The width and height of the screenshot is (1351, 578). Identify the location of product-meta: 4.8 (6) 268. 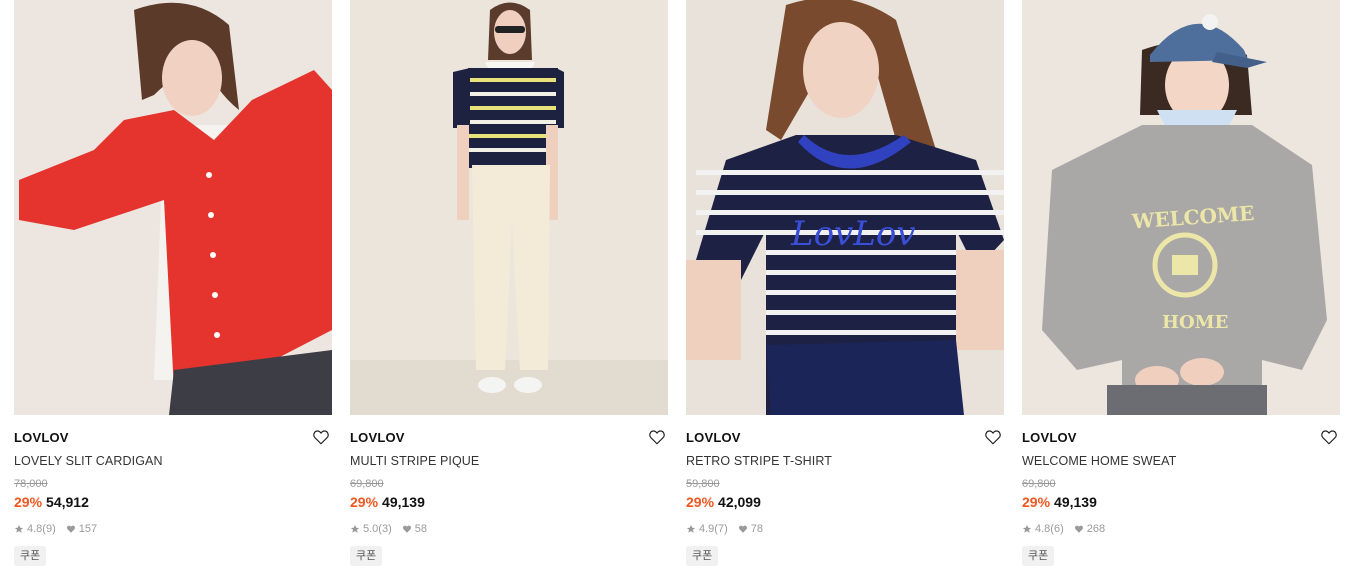
(1063, 529).